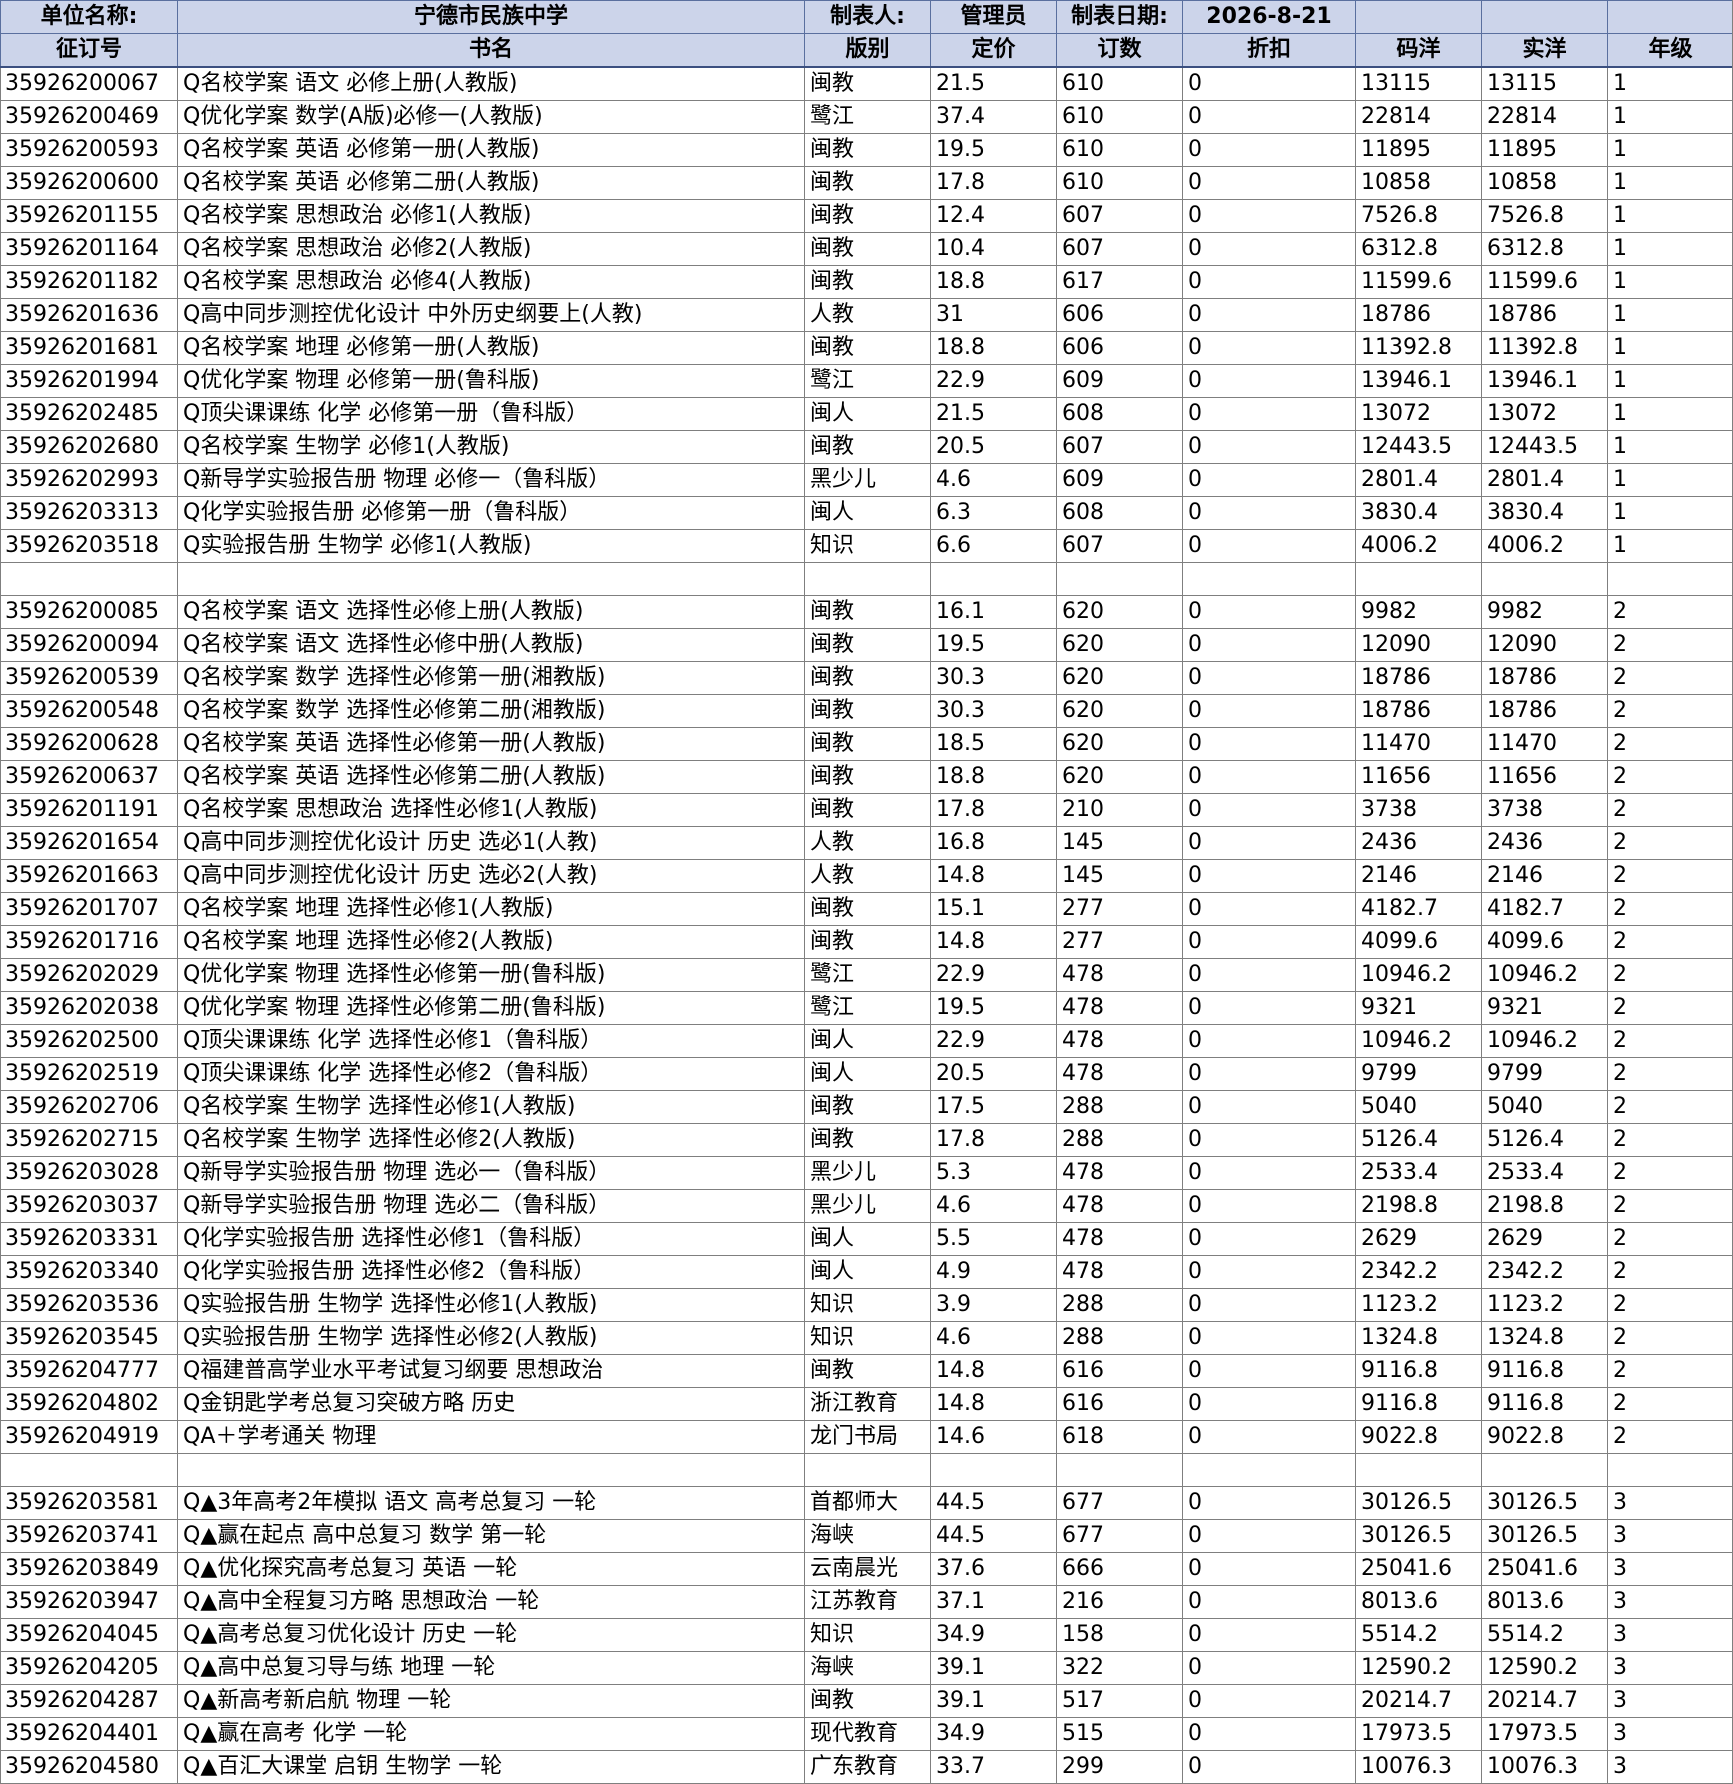  I want to click on cell-net-value: 12090, so click(1545, 645).